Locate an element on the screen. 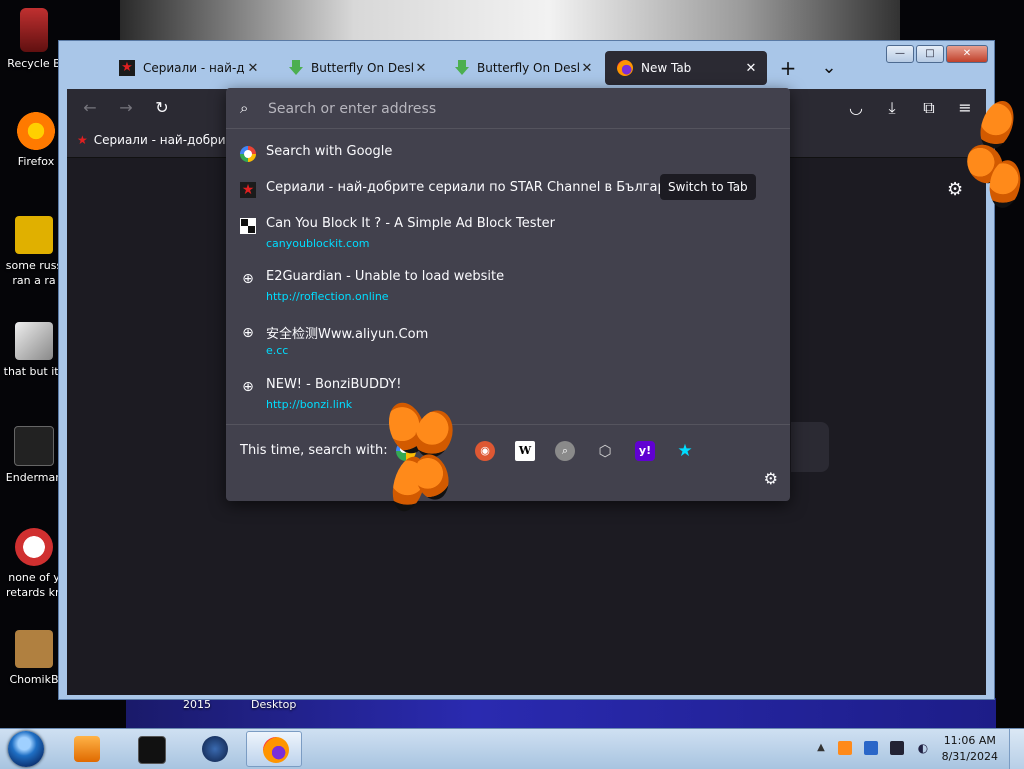  wallpaper-top-strip is located at coordinates (510, 20).